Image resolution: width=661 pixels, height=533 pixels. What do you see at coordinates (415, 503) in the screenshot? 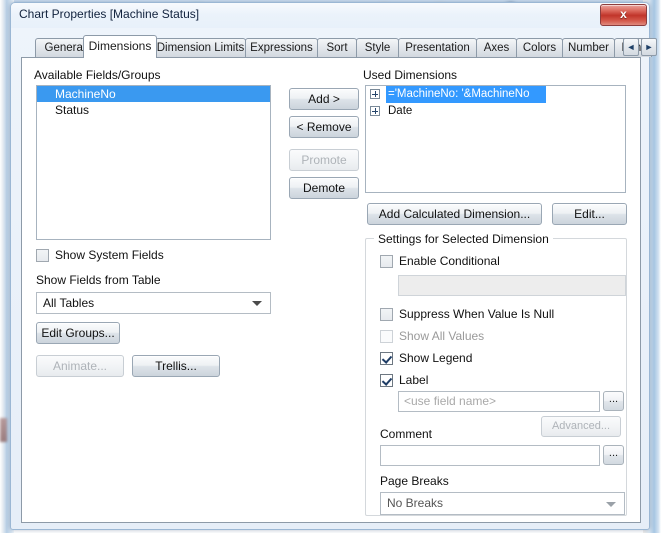
I see `page-breaks-value: No Breaks` at bounding box center [415, 503].